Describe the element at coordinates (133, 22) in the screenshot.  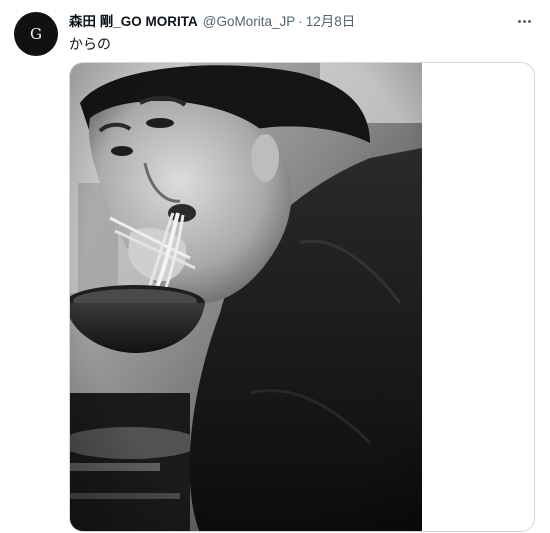
I see `display-name: 森田 剛_GO MORITA` at that location.